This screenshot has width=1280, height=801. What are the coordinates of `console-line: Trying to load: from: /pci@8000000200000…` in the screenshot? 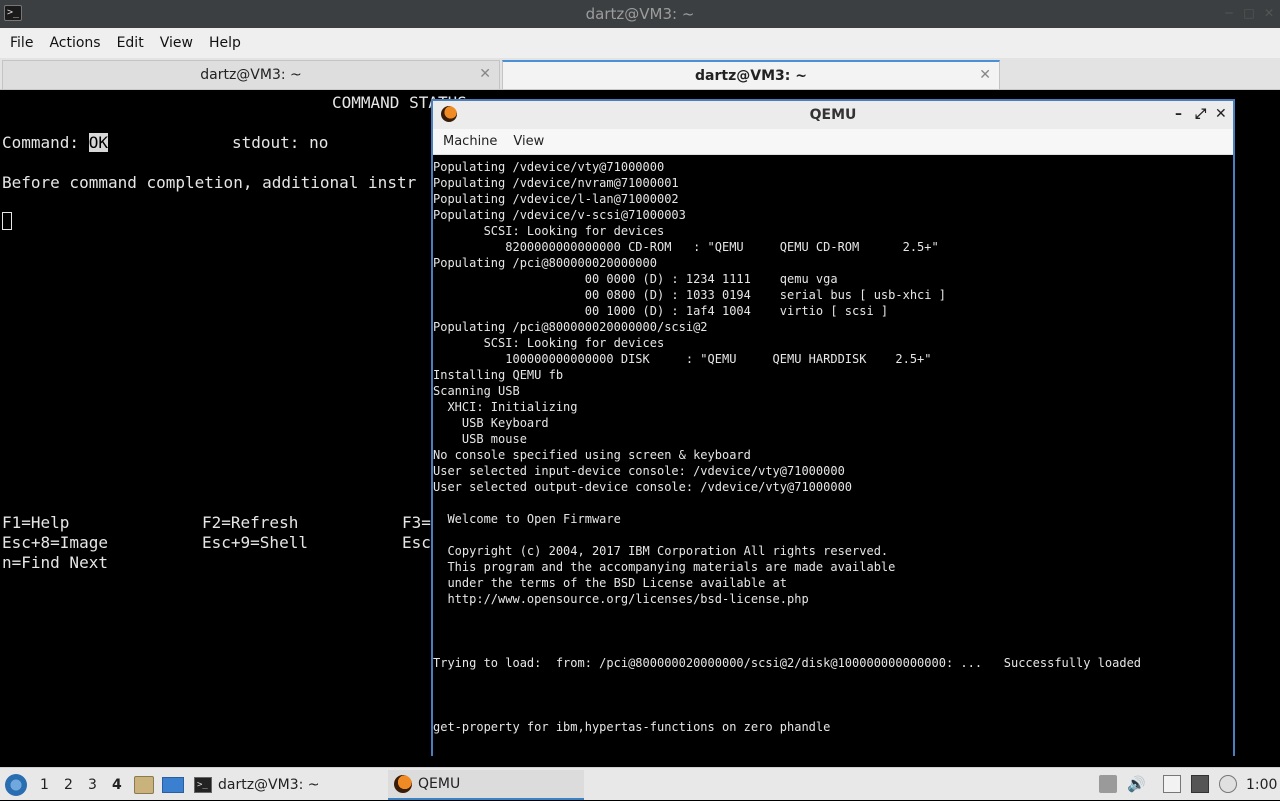 It's located at (787, 663).